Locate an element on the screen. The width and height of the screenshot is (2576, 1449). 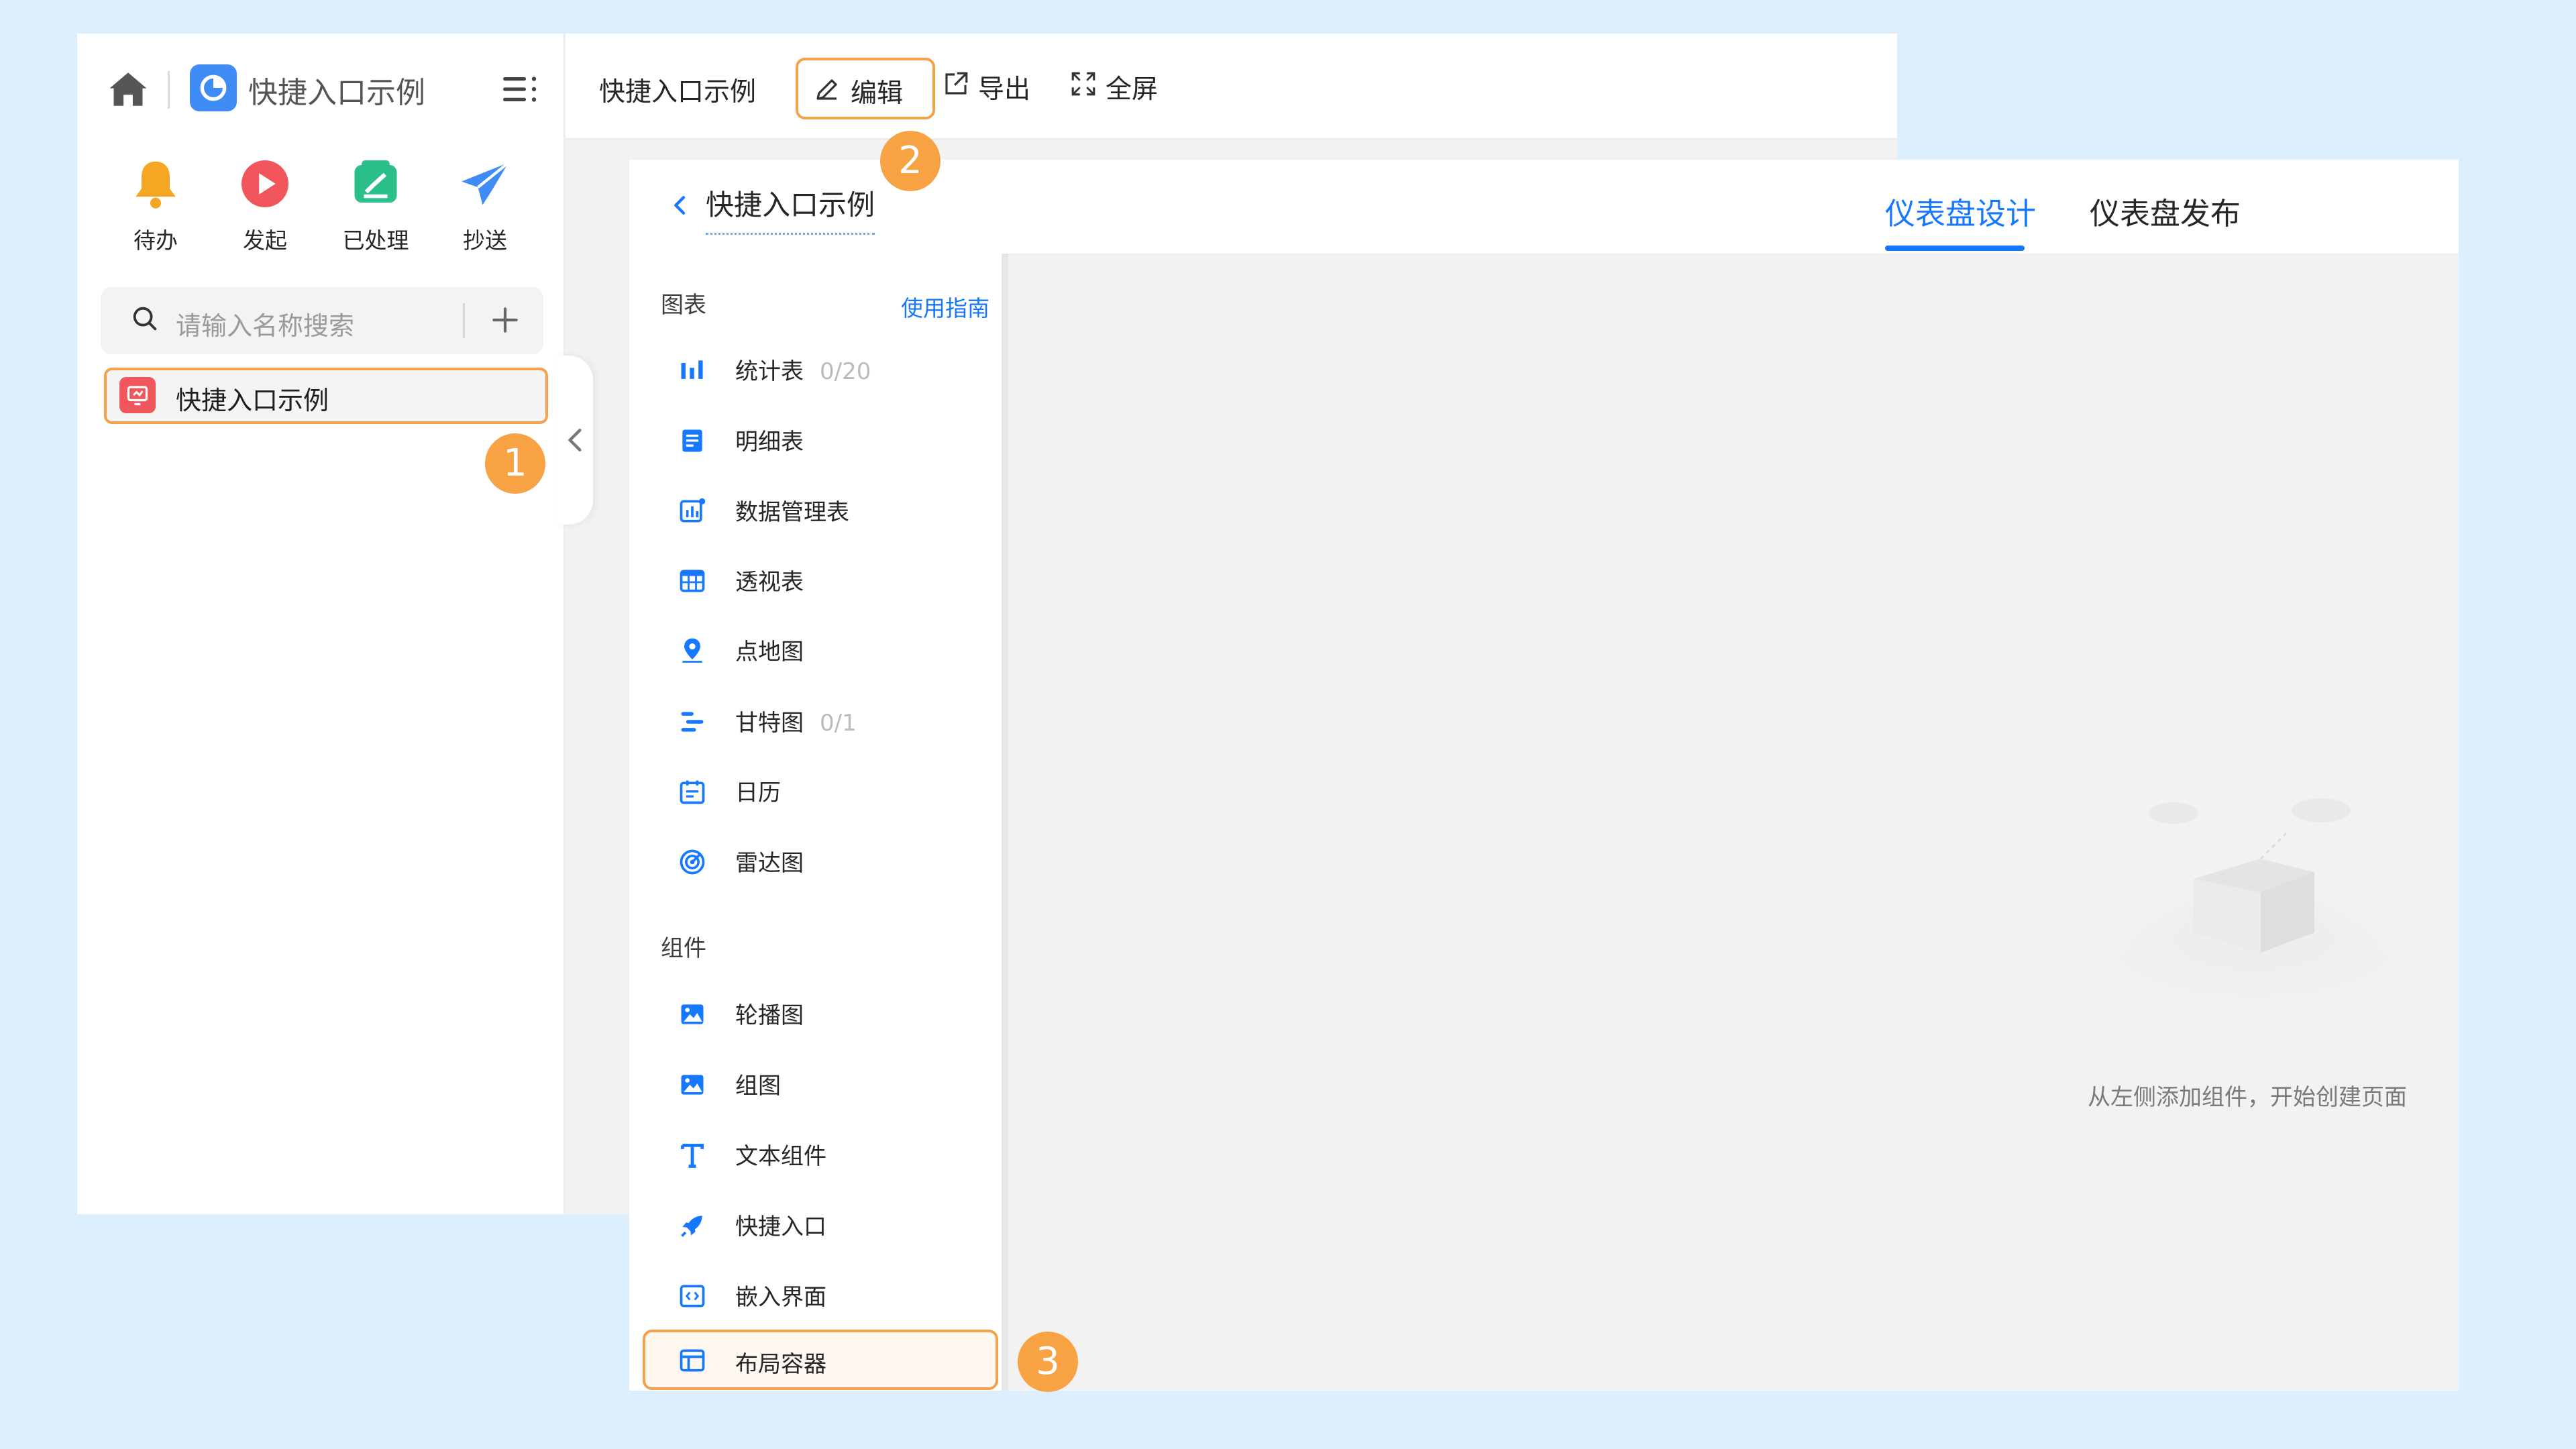
component-item-label: 日历 is located at coordinates (758, 793).